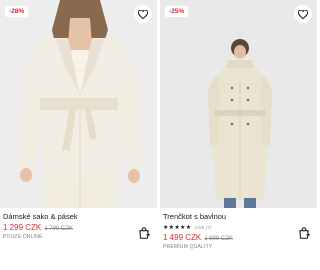  I want to click on price-current: 1 499 CZK, so click(182, 237).